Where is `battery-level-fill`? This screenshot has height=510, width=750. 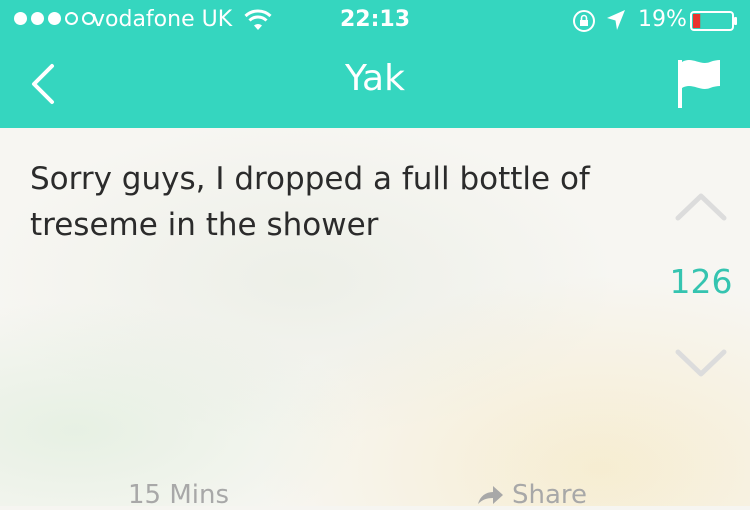 battery-level-fill is located at coordinates (697, 21).